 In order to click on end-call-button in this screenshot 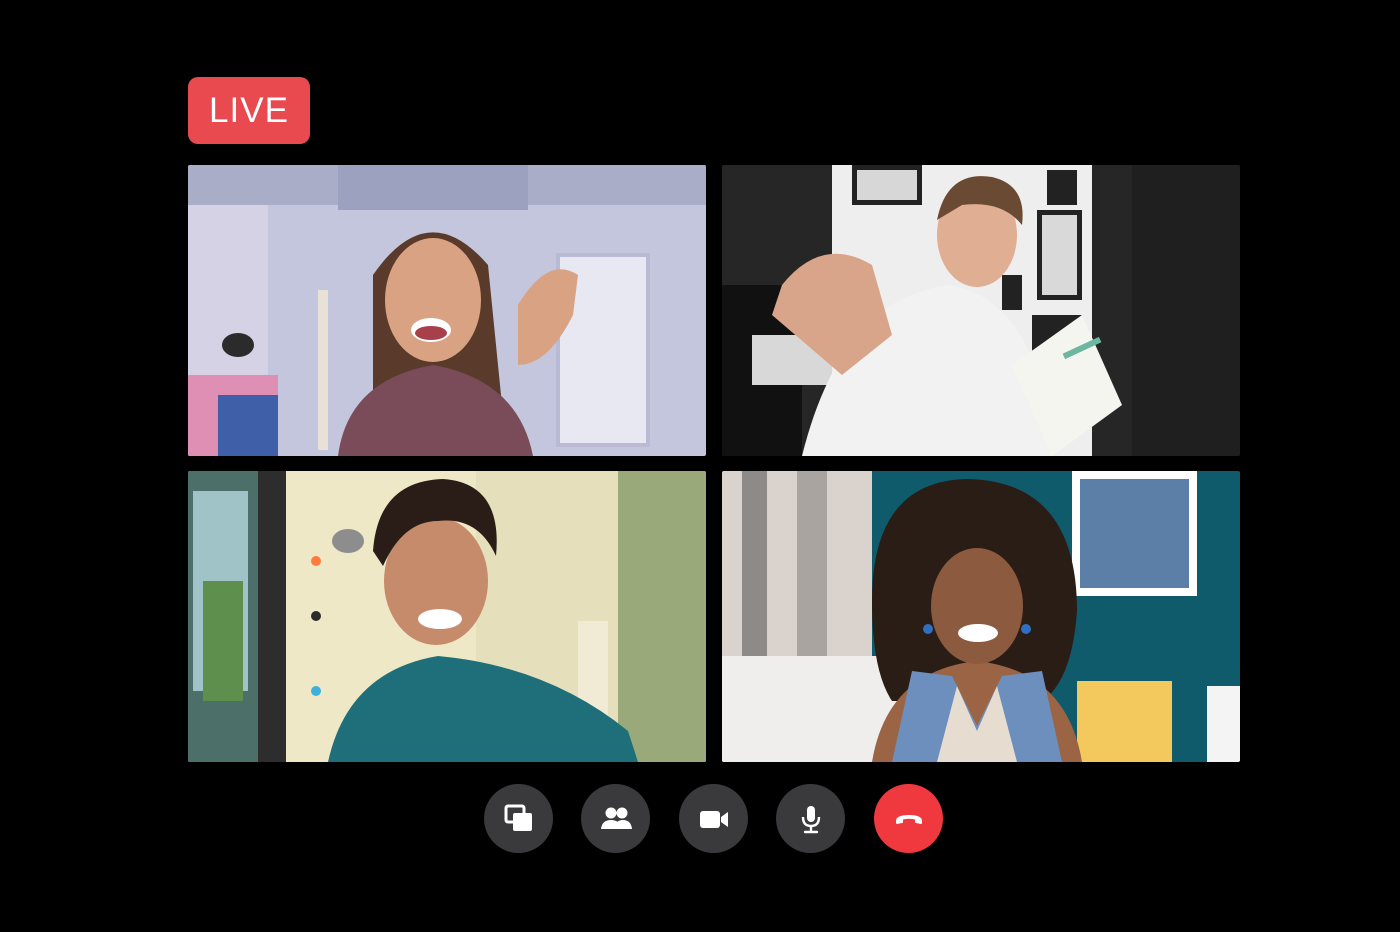, I will do `click(908, 818)`.